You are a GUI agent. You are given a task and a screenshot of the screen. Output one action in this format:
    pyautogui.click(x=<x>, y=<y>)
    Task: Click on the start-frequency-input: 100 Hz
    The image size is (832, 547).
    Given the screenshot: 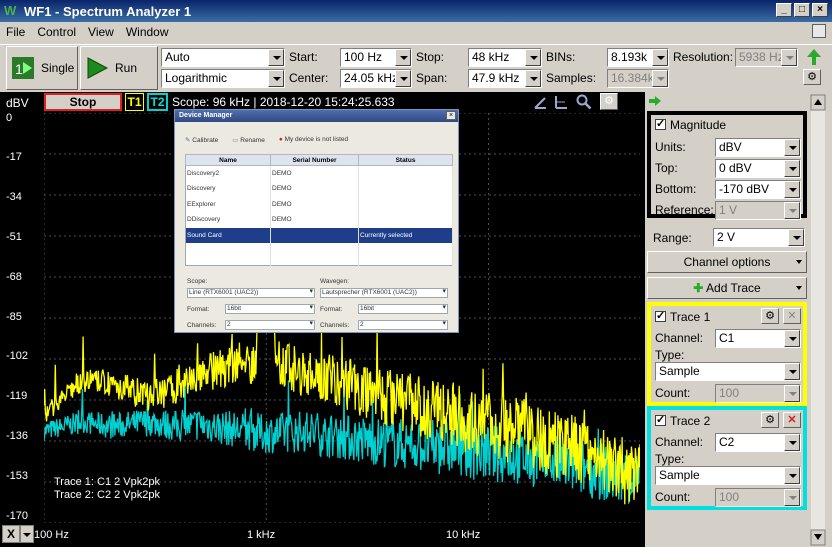 What is the action you would take?
    pyautogui.click(x=376, y=57)
    